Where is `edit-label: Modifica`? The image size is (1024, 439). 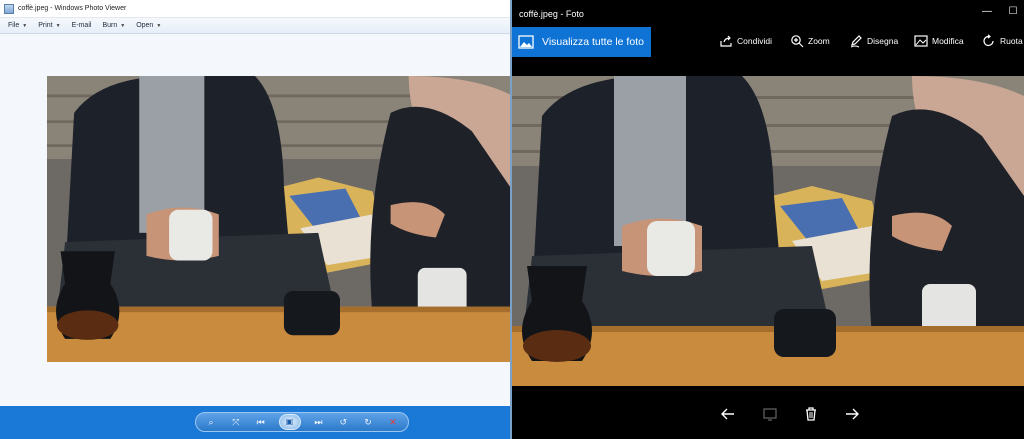 edit-label: Modifica is located at coordinates (948, 41).